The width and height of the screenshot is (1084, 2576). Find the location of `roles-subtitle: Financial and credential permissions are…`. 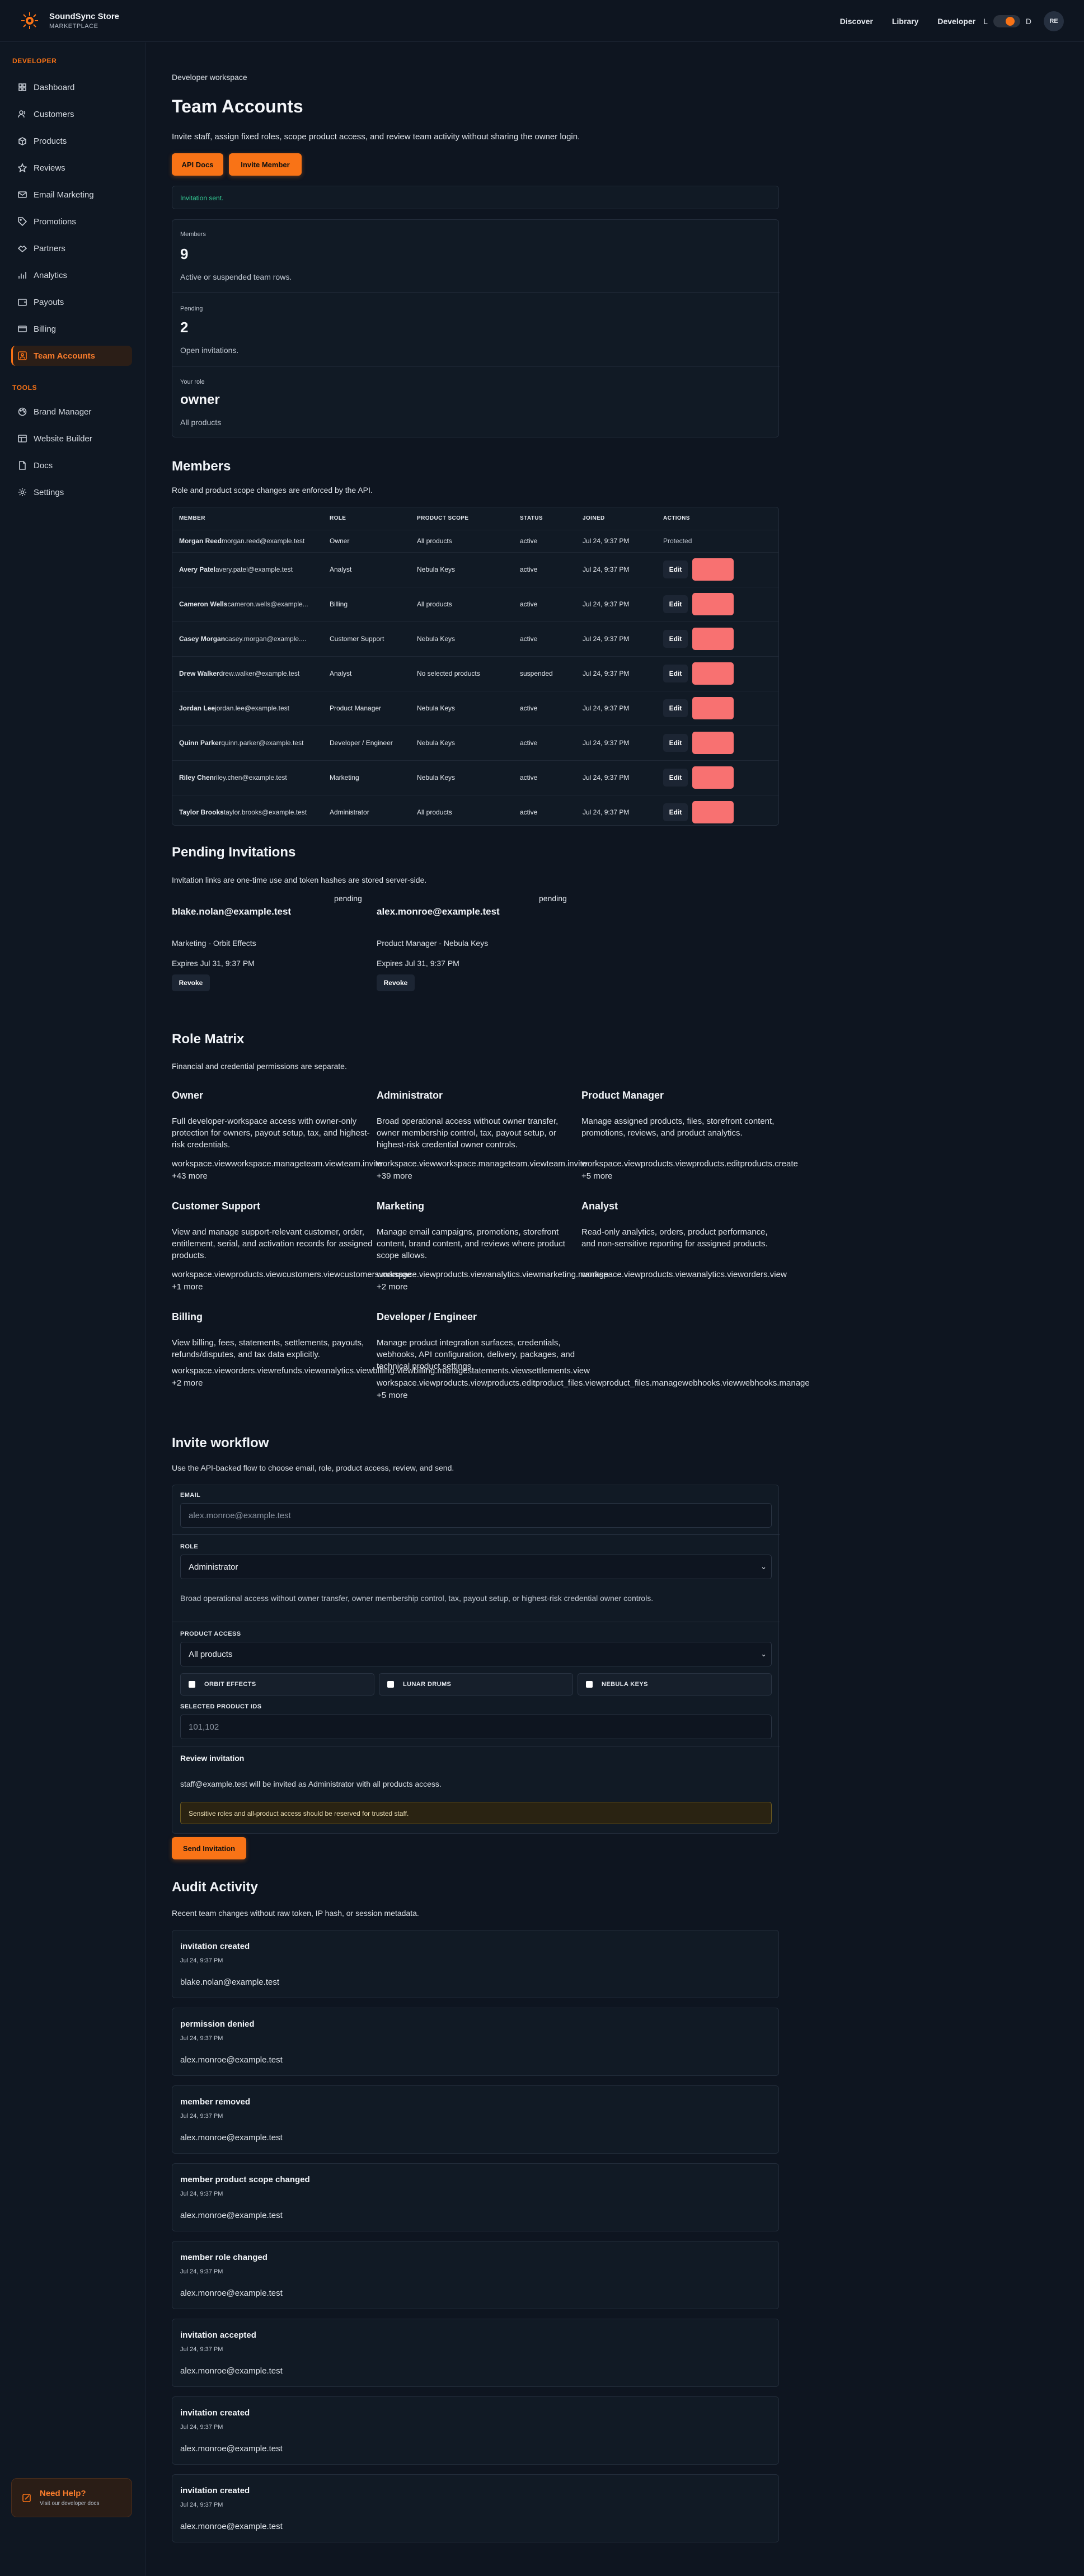

roles-subtitle: Financial and credential permissions are… is located at coordinates (259, 1066).